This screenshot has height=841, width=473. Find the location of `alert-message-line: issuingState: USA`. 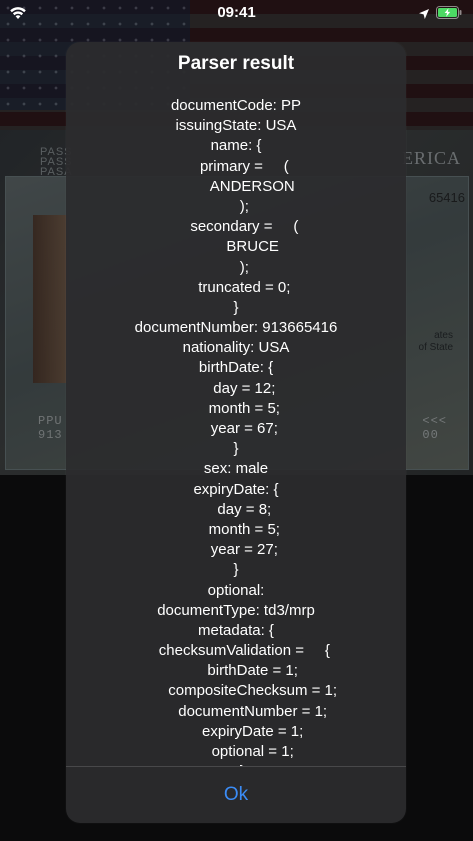

alert-message-line: issuingState: USA is located at coordinates (236, 126).